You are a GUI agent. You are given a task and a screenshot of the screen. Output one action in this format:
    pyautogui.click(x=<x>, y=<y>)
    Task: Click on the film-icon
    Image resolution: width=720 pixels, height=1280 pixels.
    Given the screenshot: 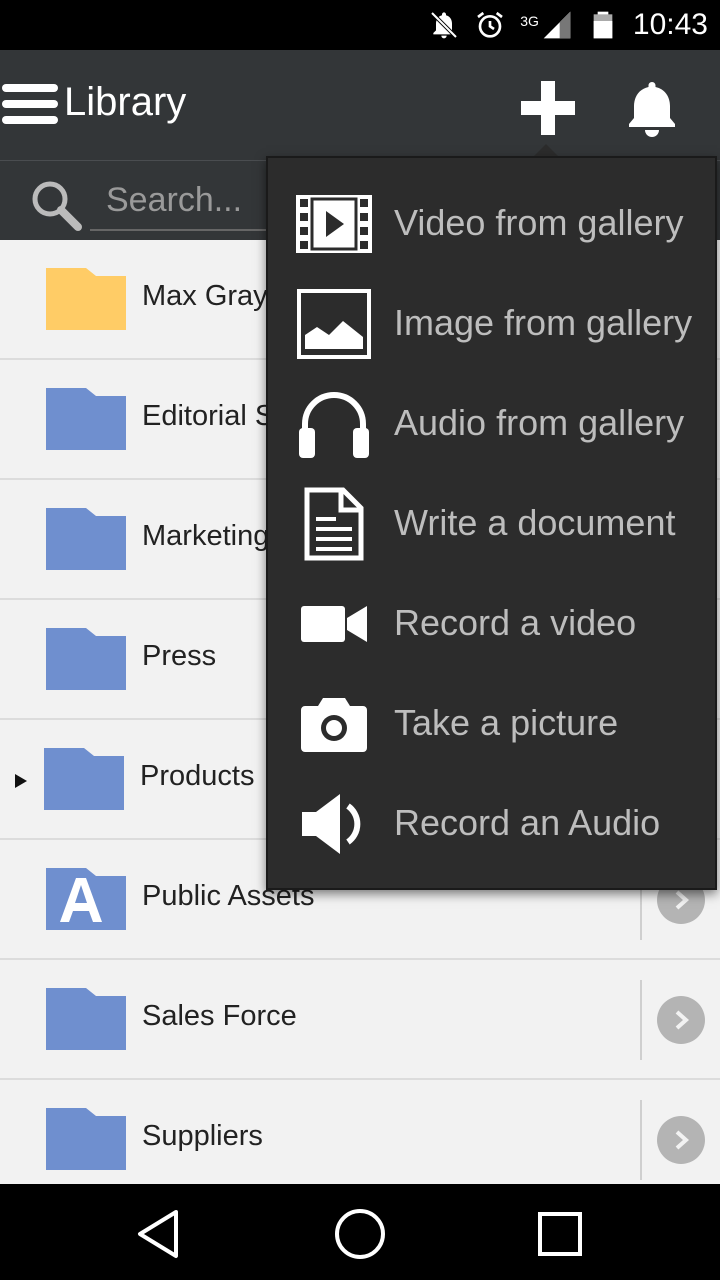 What is the action you would take?
    pyautogui.click(x=334, y=224)
    